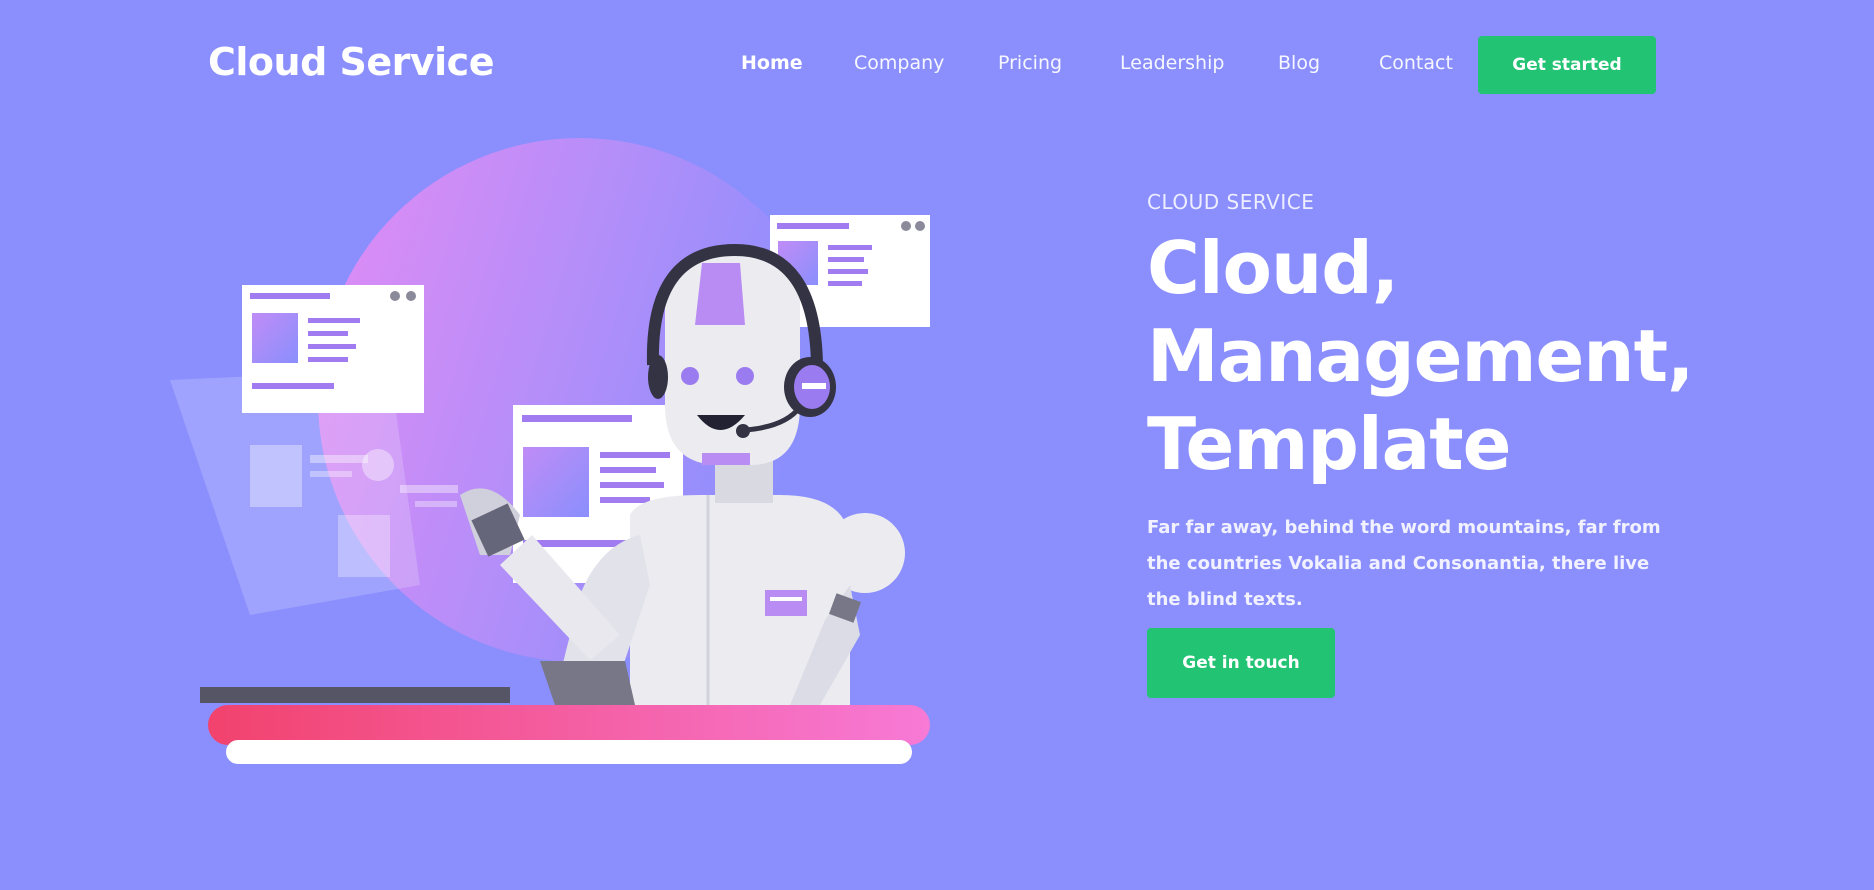  What do you see at coordinates (1030, 63) in the screenshot?
I see `nav-item-pricing: Pricing` at bounding box center [1030, 63].